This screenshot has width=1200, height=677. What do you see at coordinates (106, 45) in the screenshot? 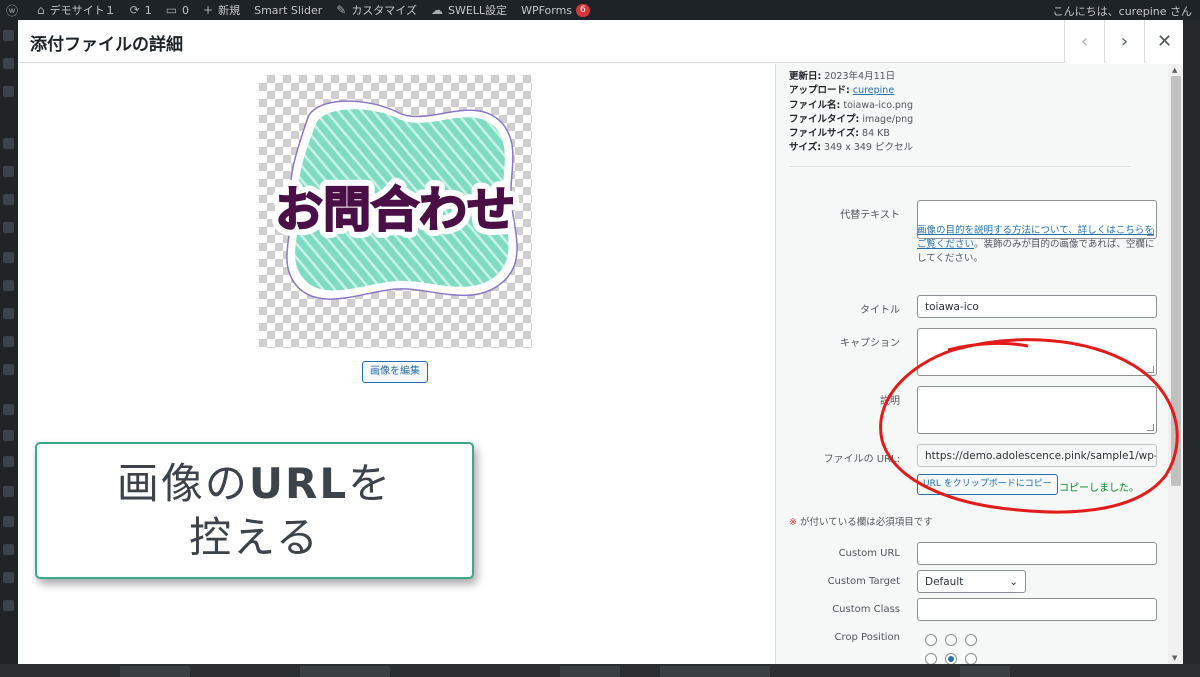
I see `modal-title: 添付ファイルの詳細` at bounding box center [106, 45].